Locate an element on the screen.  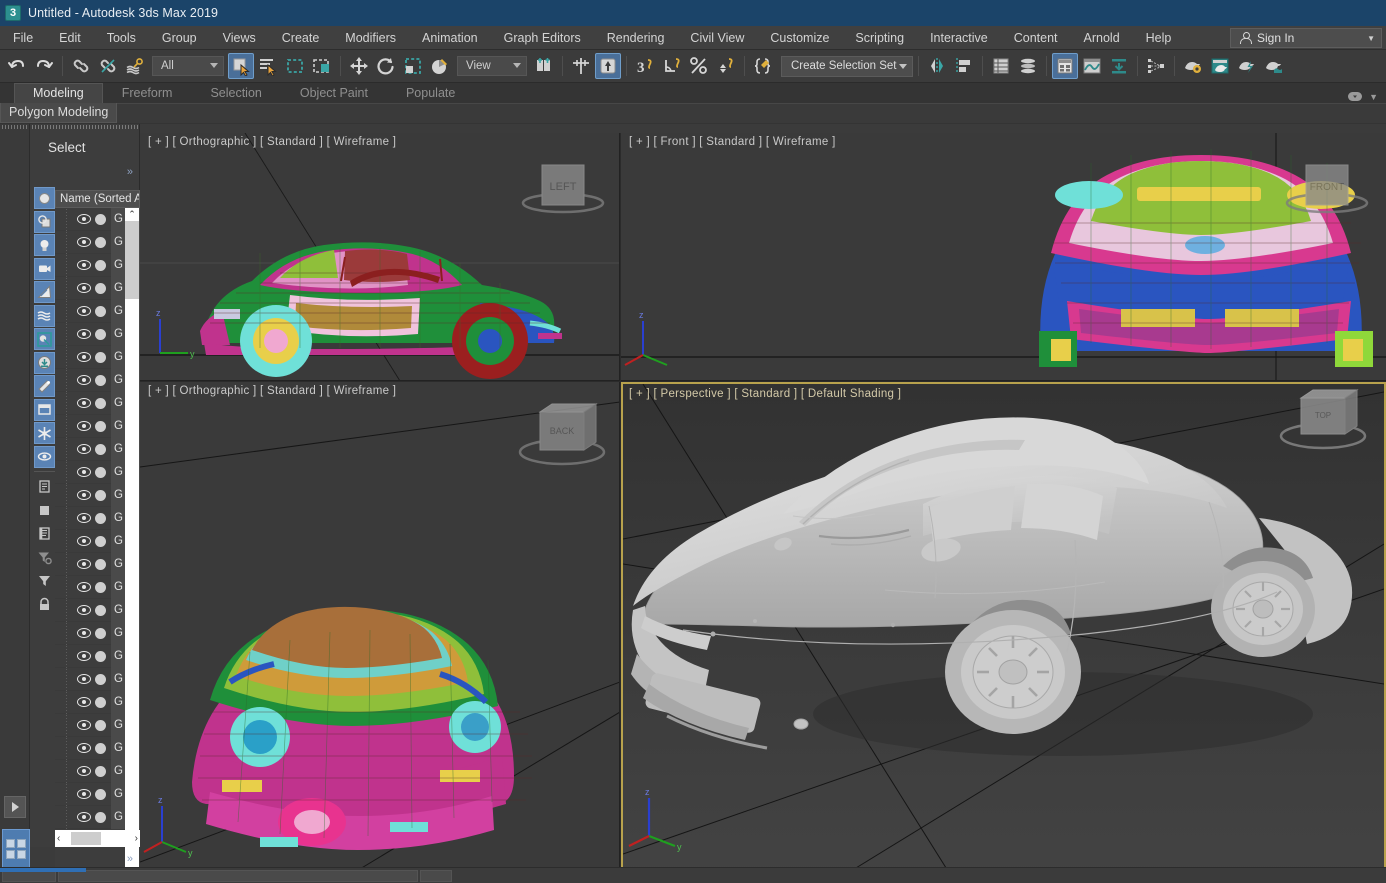
menu-arnold: Arnold is located at coordinates (1102, 38).